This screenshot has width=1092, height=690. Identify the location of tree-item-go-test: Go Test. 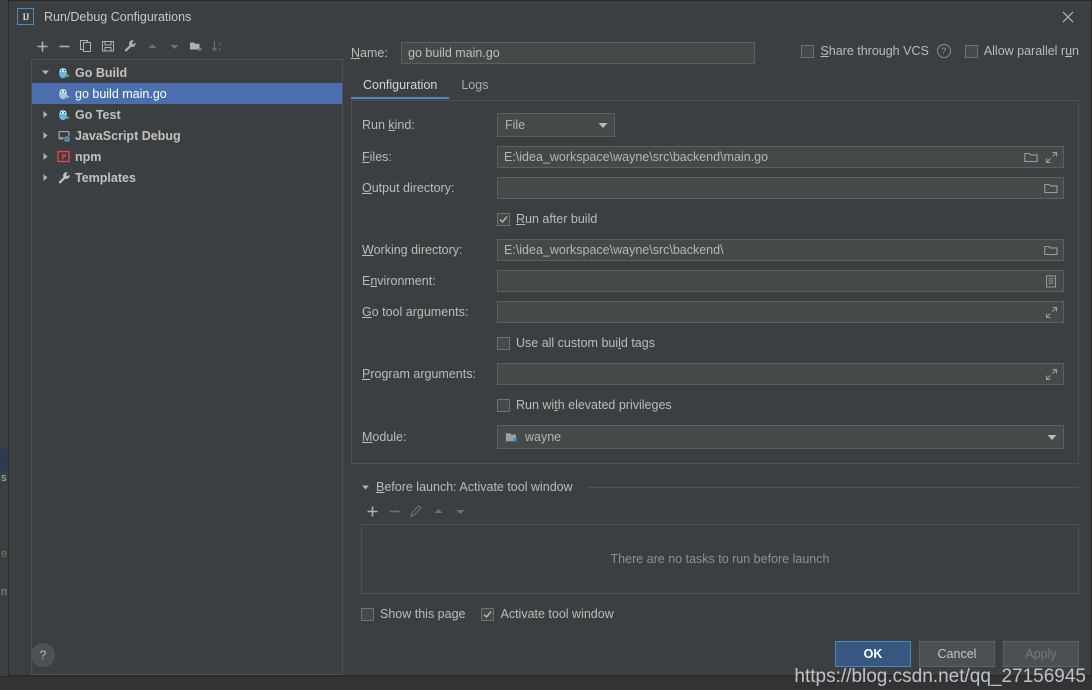
(187, 114).